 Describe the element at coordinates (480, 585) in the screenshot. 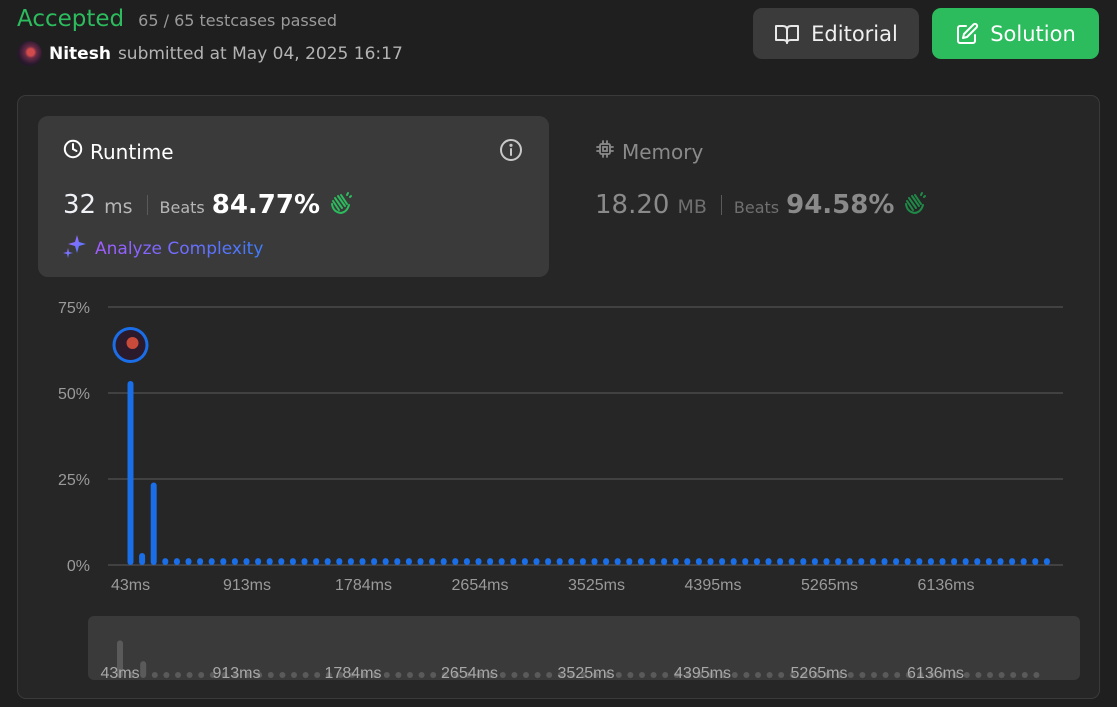

I see `x-tick-label: 2654ms` at that location.